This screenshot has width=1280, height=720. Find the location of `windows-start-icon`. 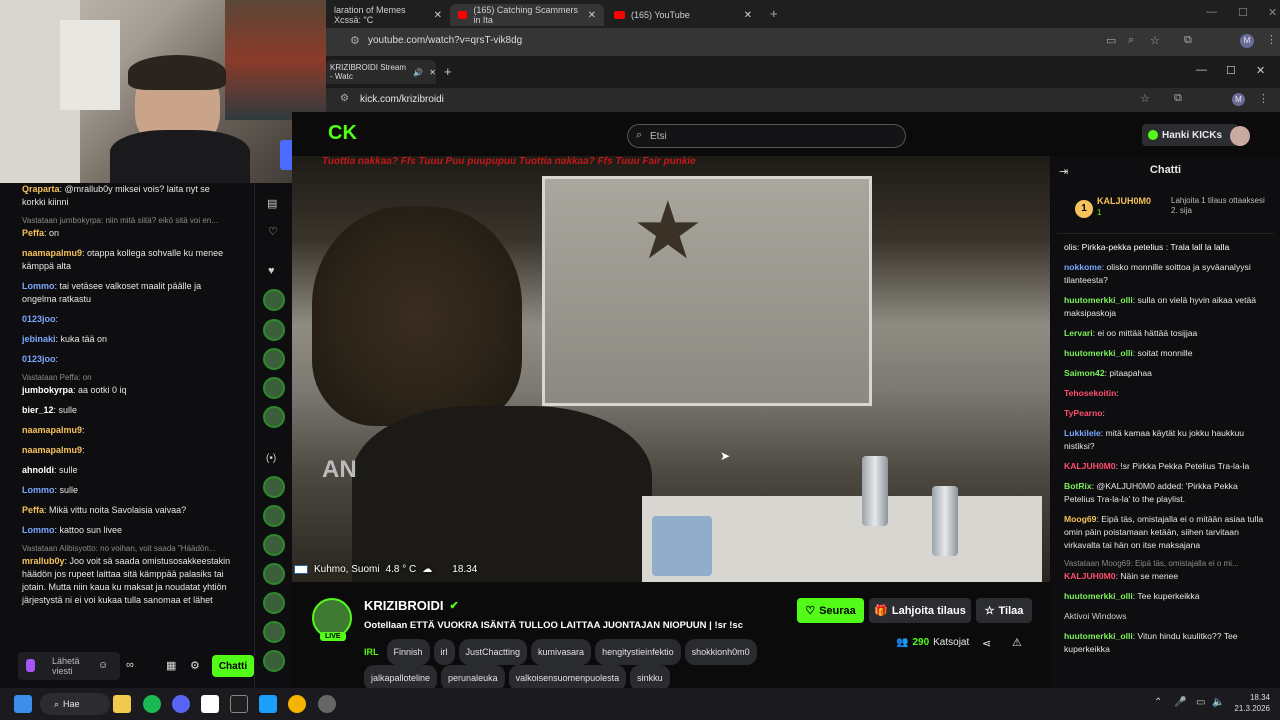

windows-start-icon is located at coordinates (23, 704).